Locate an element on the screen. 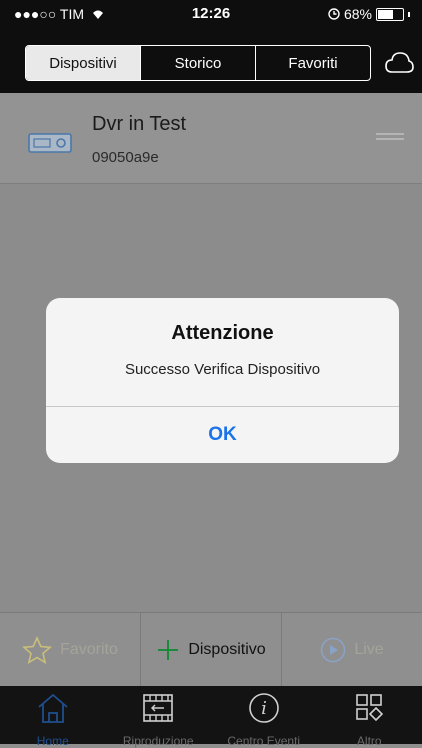  status-bar: ●●●○○ TIM 12:26 68% is located at coordinates (211, 15).